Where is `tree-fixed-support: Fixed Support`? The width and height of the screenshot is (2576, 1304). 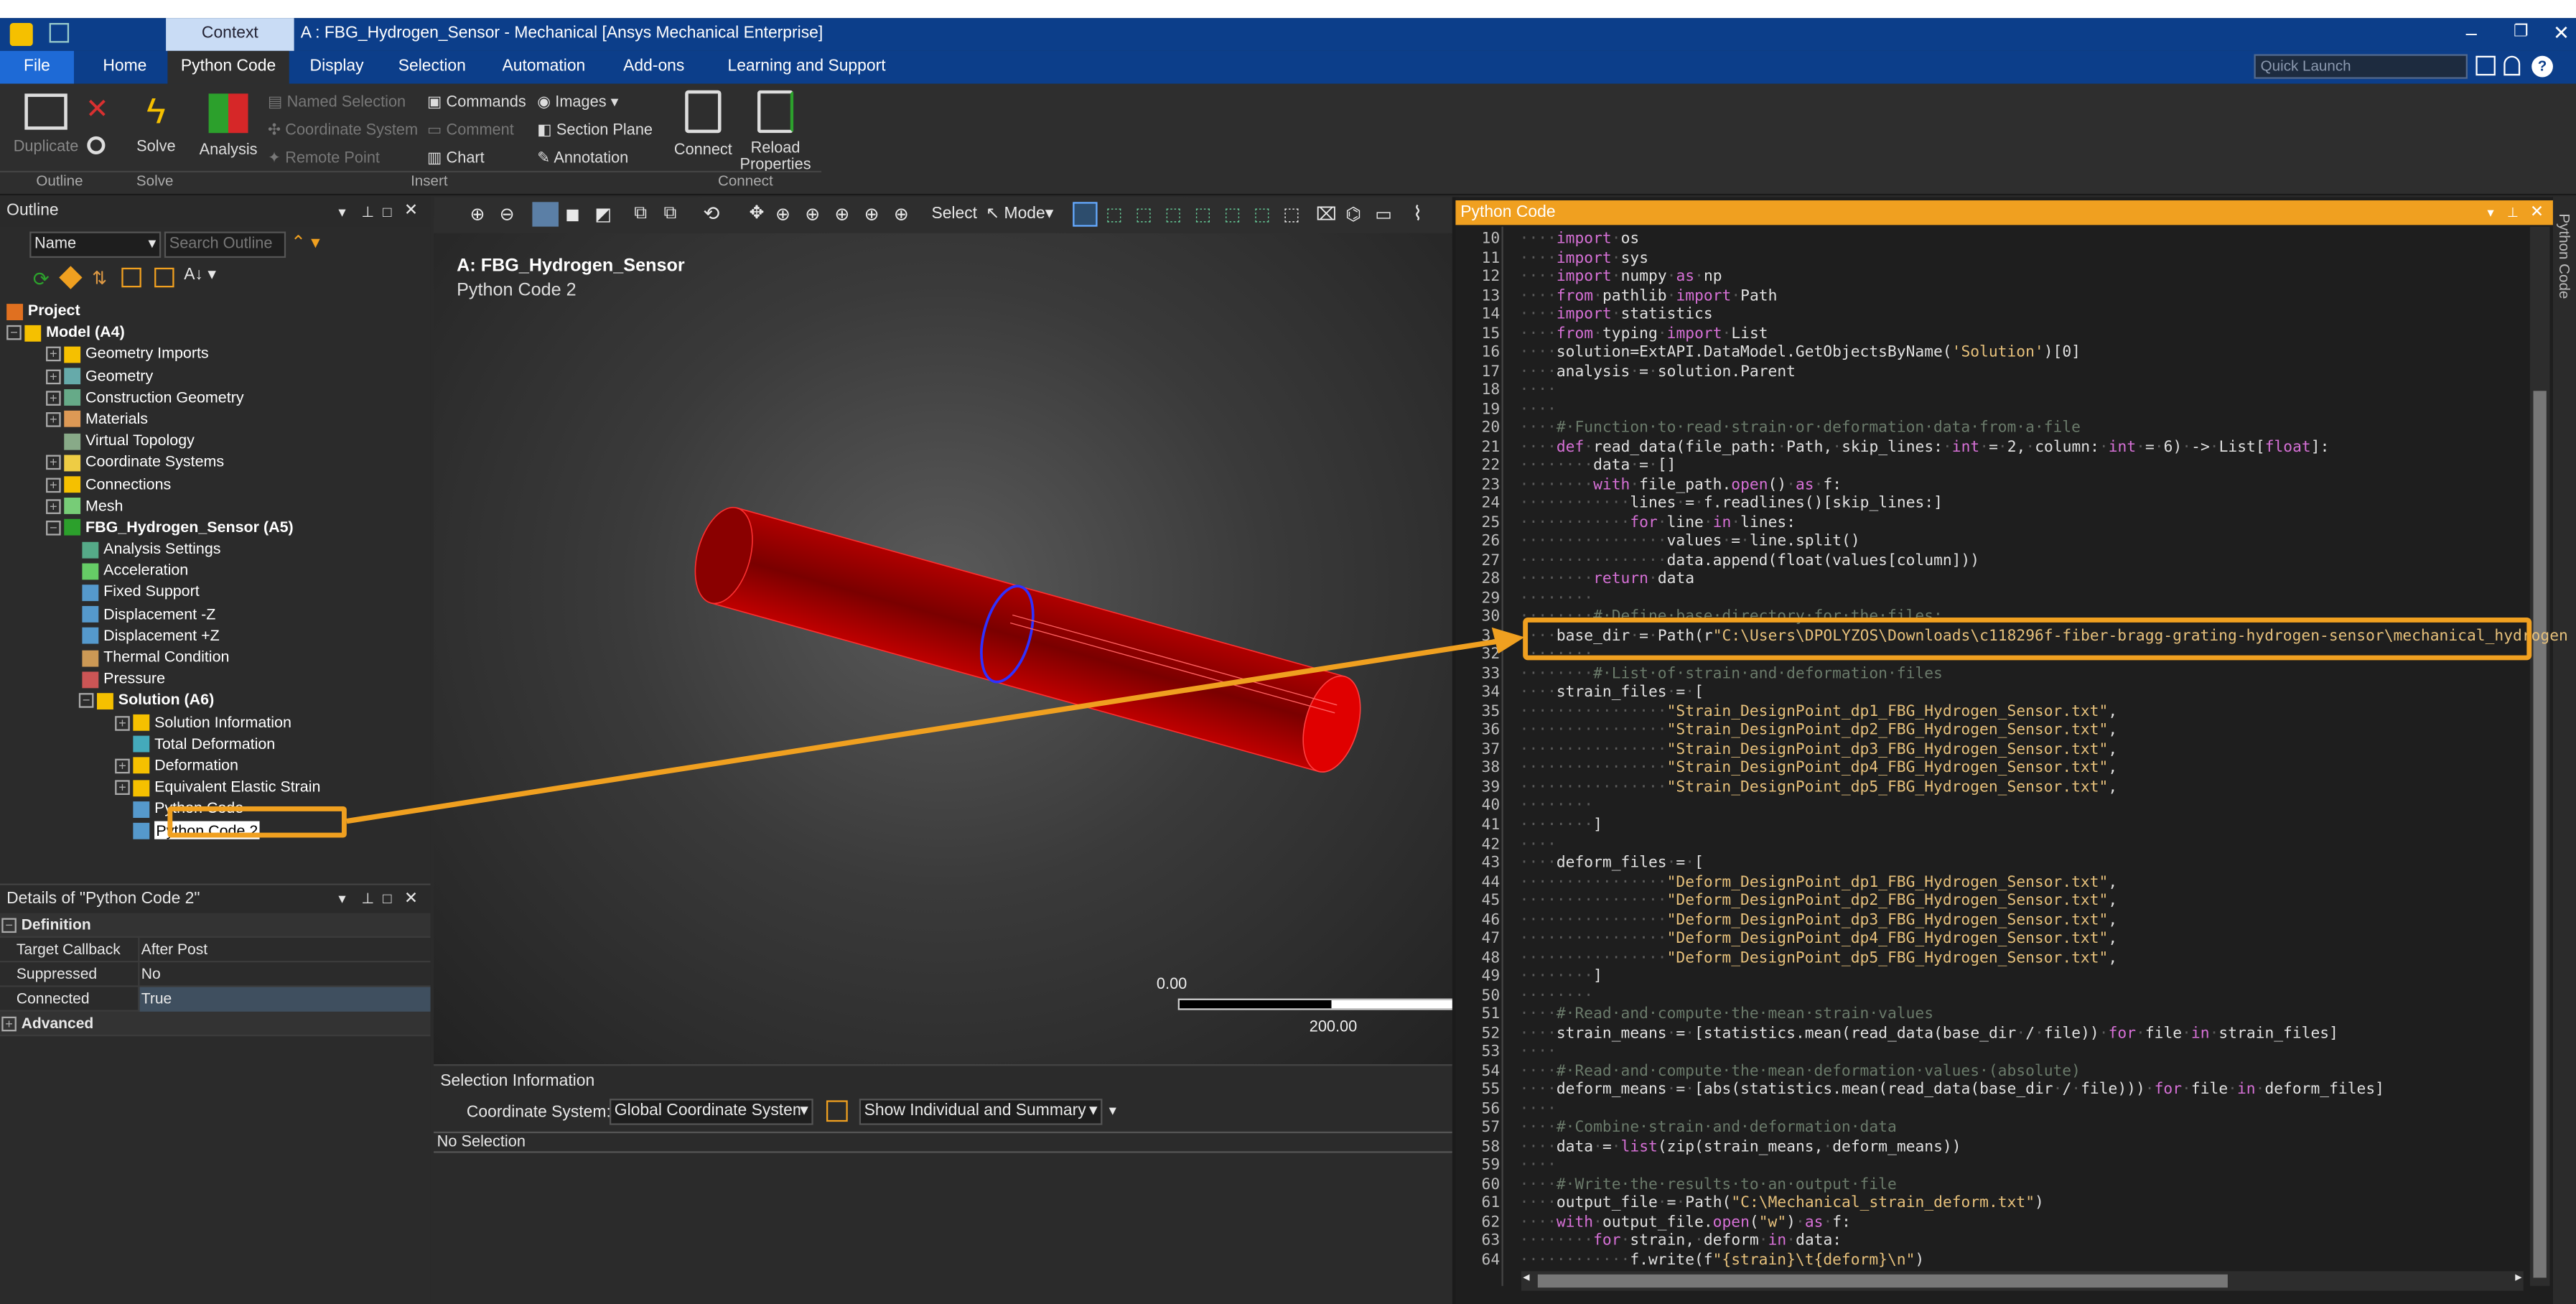 tree-fixed-support: Fixed Support is located at coordinates (201, 591).